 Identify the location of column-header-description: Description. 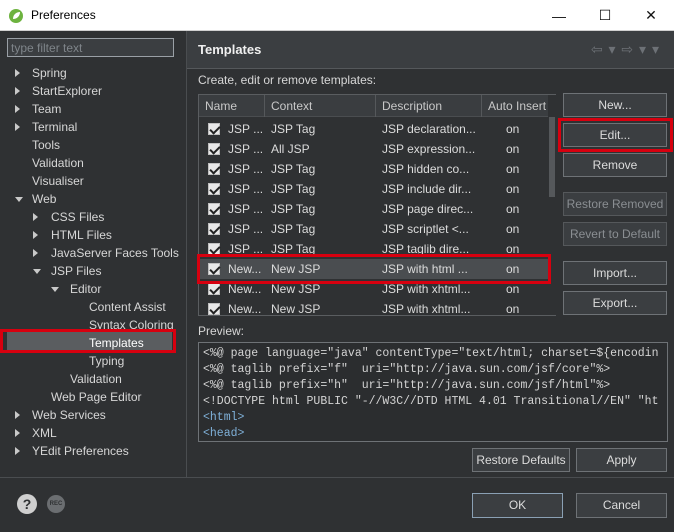
(429, 106).